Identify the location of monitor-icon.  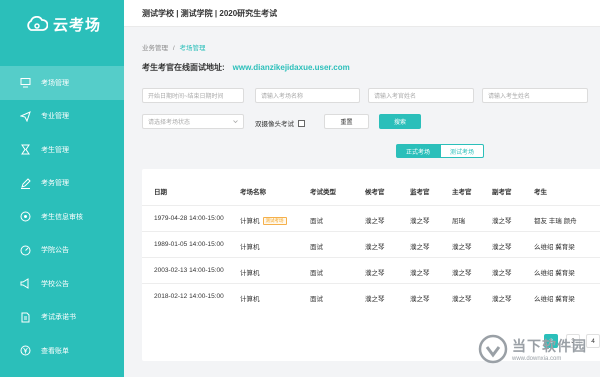
(25, 82).